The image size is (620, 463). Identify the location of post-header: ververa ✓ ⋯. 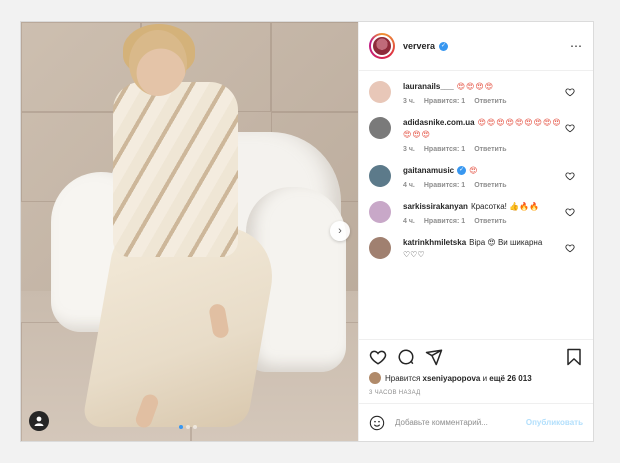
(476, 46).